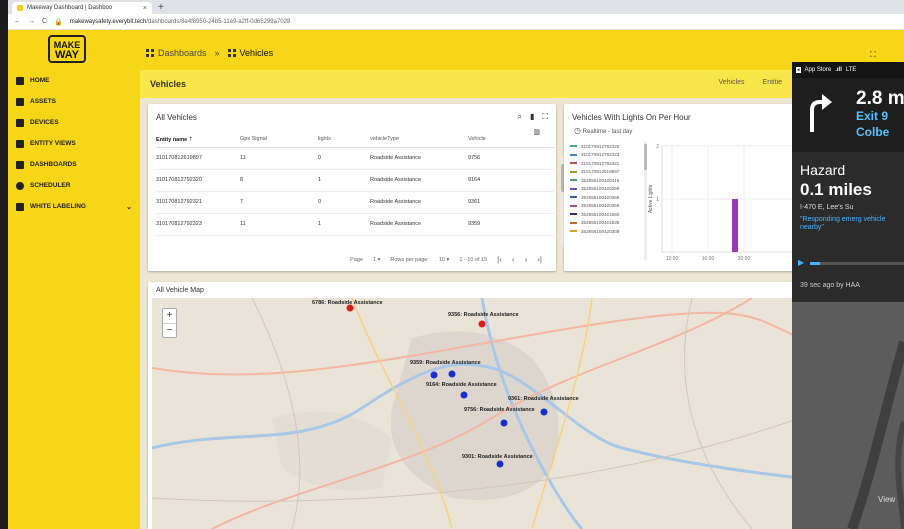 The image size is (904, 529). Describe the element at coordinates (376, 260) in the screenshot. I see `page-select: 1 ▾` at that location.